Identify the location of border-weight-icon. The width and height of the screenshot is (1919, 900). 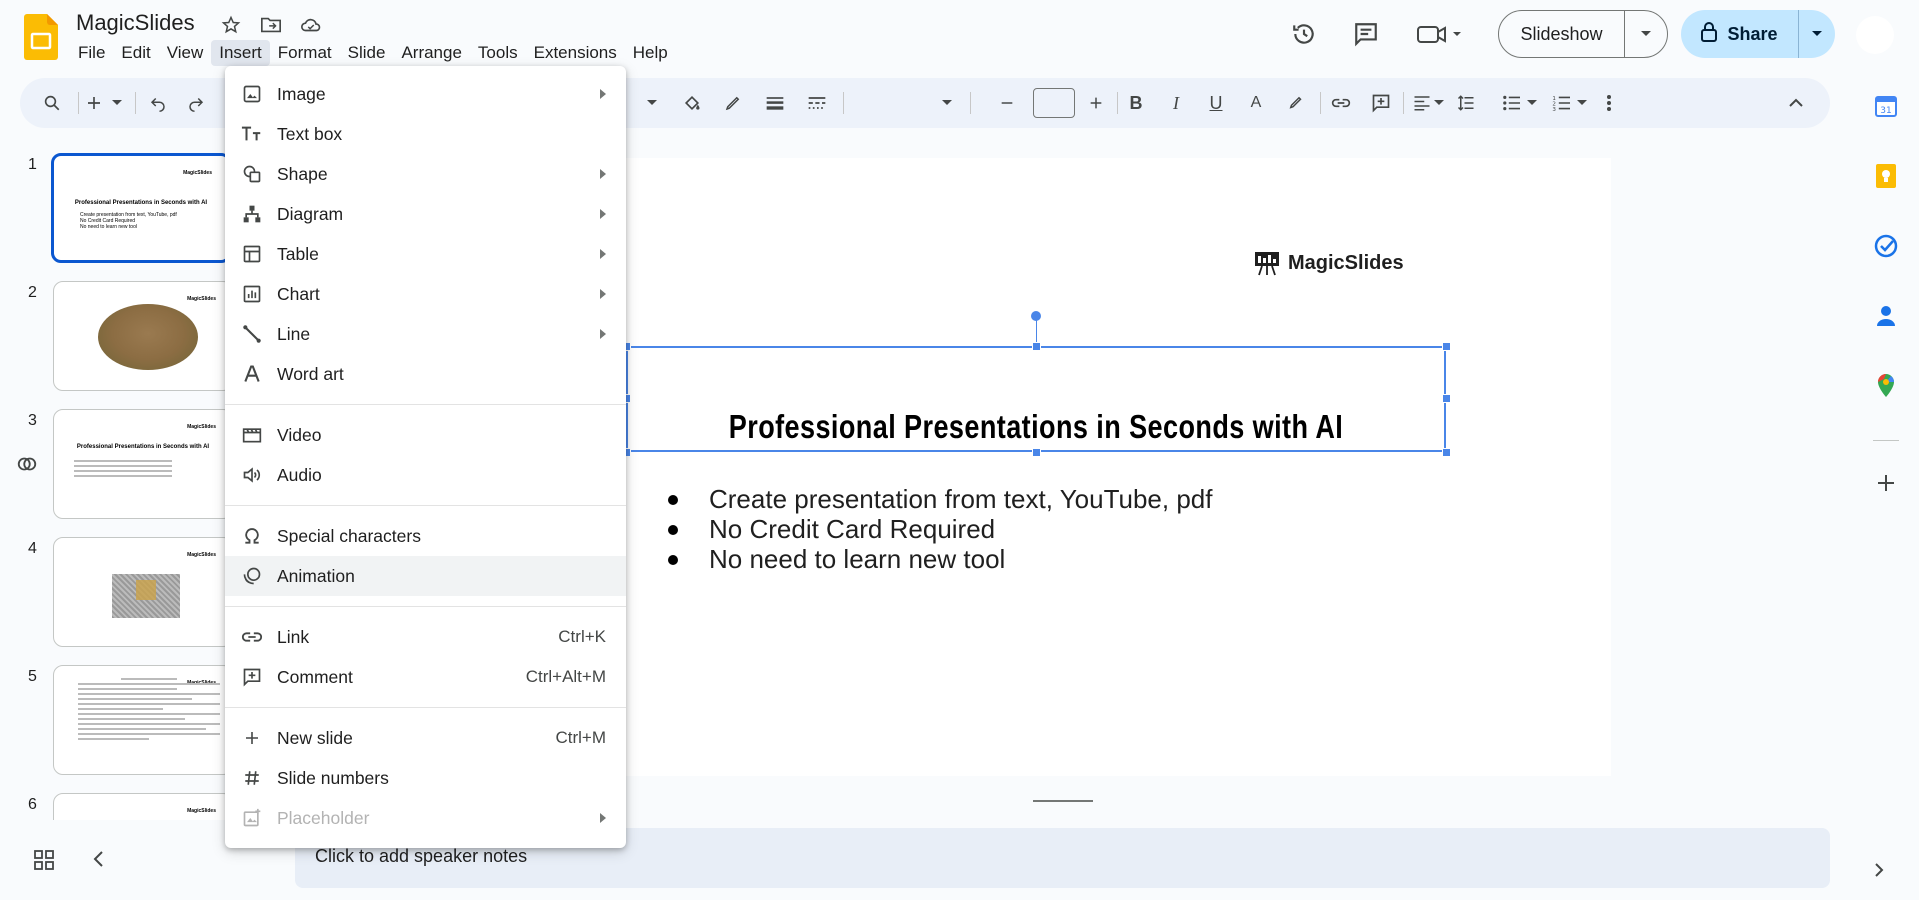
(775, 103).